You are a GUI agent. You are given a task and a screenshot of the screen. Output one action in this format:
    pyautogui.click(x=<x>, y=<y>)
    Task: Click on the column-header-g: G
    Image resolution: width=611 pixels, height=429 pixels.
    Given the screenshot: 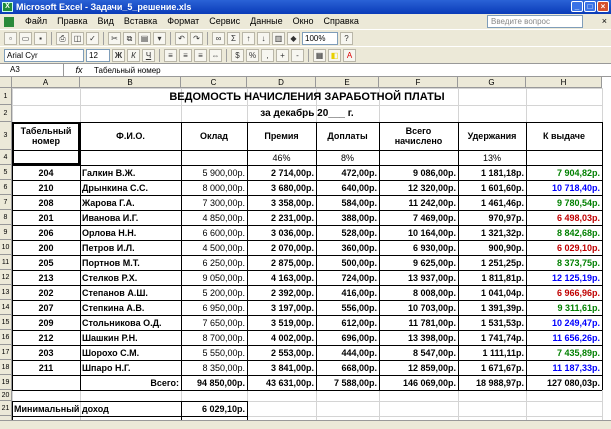 What is the action you would take?
    pyautogui.click(x=492, y=82)
    